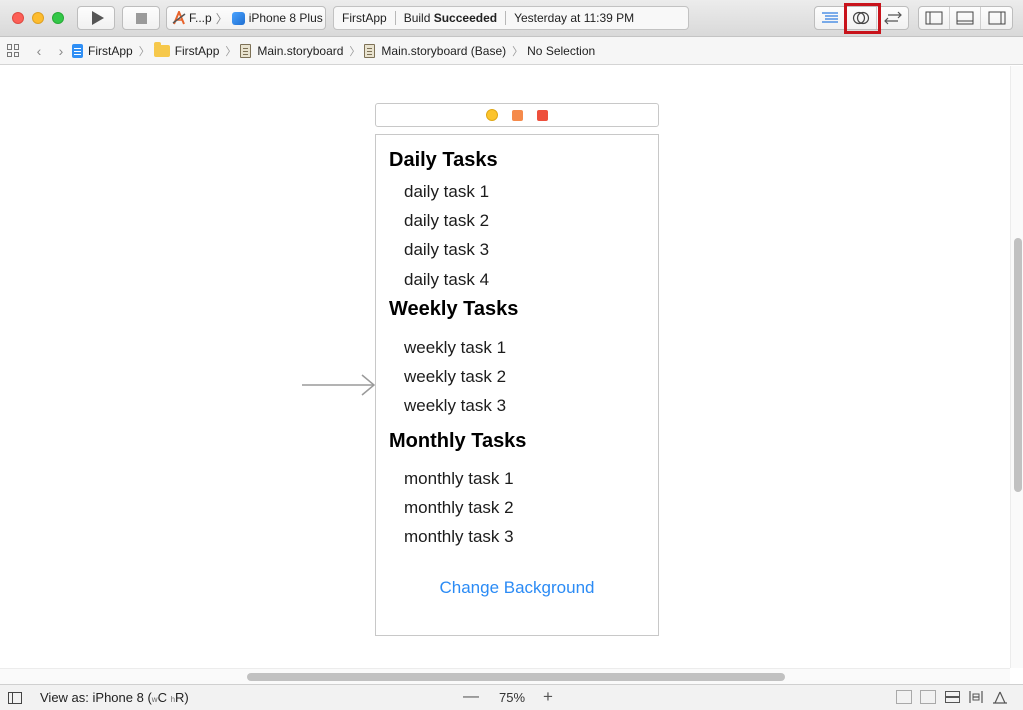 Image resolution: width=1023 pixels, height=710 pixels. I want to click on view-as-suffix: ), so click(186, 697).